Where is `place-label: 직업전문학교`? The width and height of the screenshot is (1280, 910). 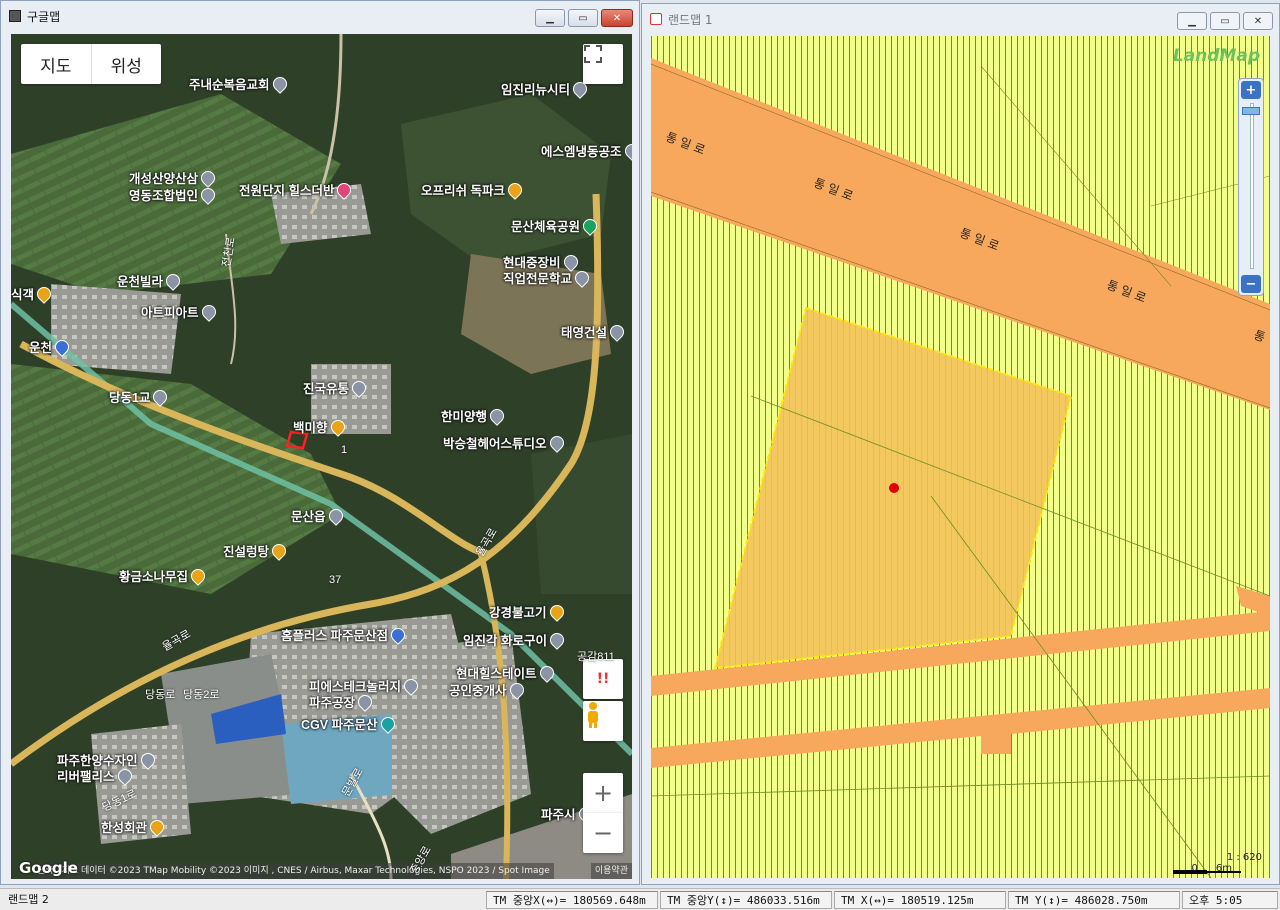 place-label: 직업전문학교 is located at coordinates (547, 277).